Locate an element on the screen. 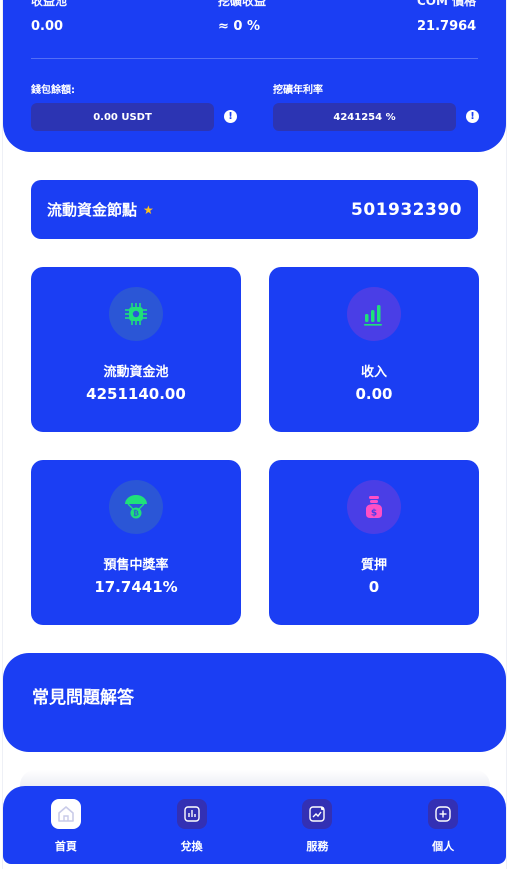  faq-section: 常見問題解答 is located at coordinates (254, 702).